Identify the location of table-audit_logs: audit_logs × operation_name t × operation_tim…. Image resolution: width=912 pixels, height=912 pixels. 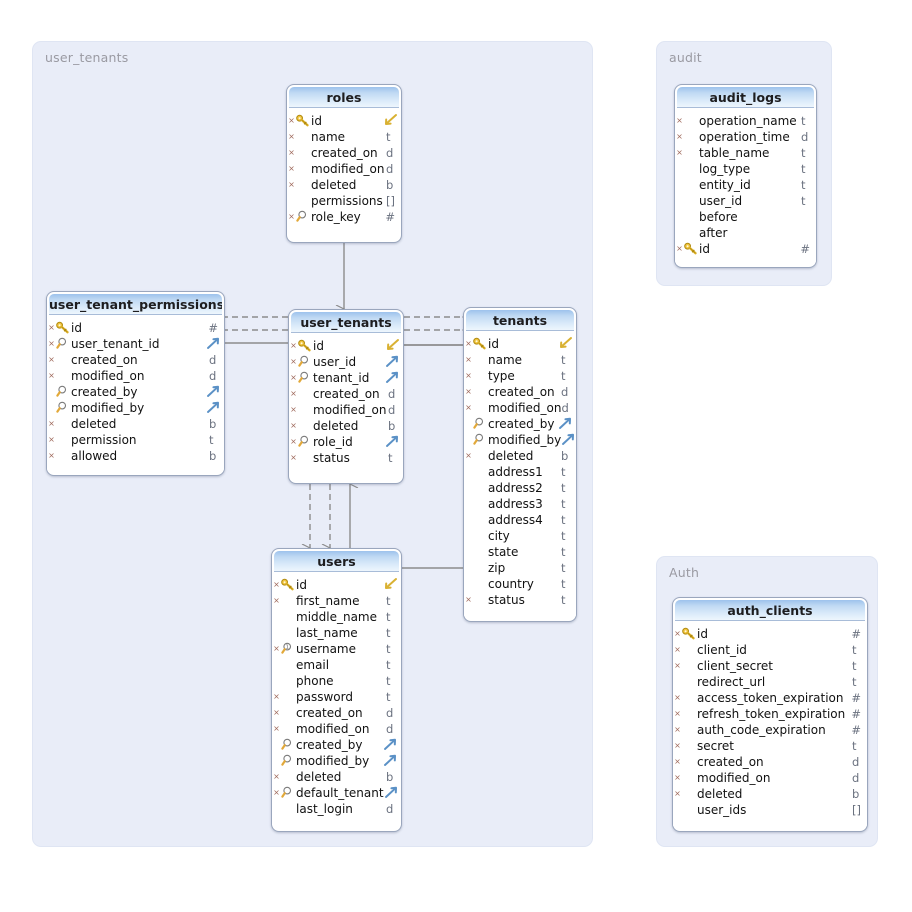
(745, 176).